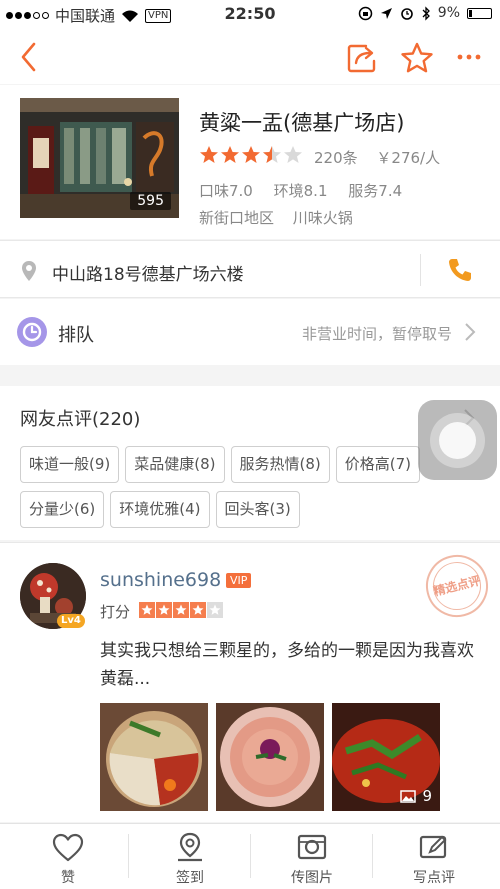 This screenshot has width=500, height=889. What do you see at coordinates (469, 57) in the screenshot?
I see `more-dots-icon` at bounding box center [469, 57].